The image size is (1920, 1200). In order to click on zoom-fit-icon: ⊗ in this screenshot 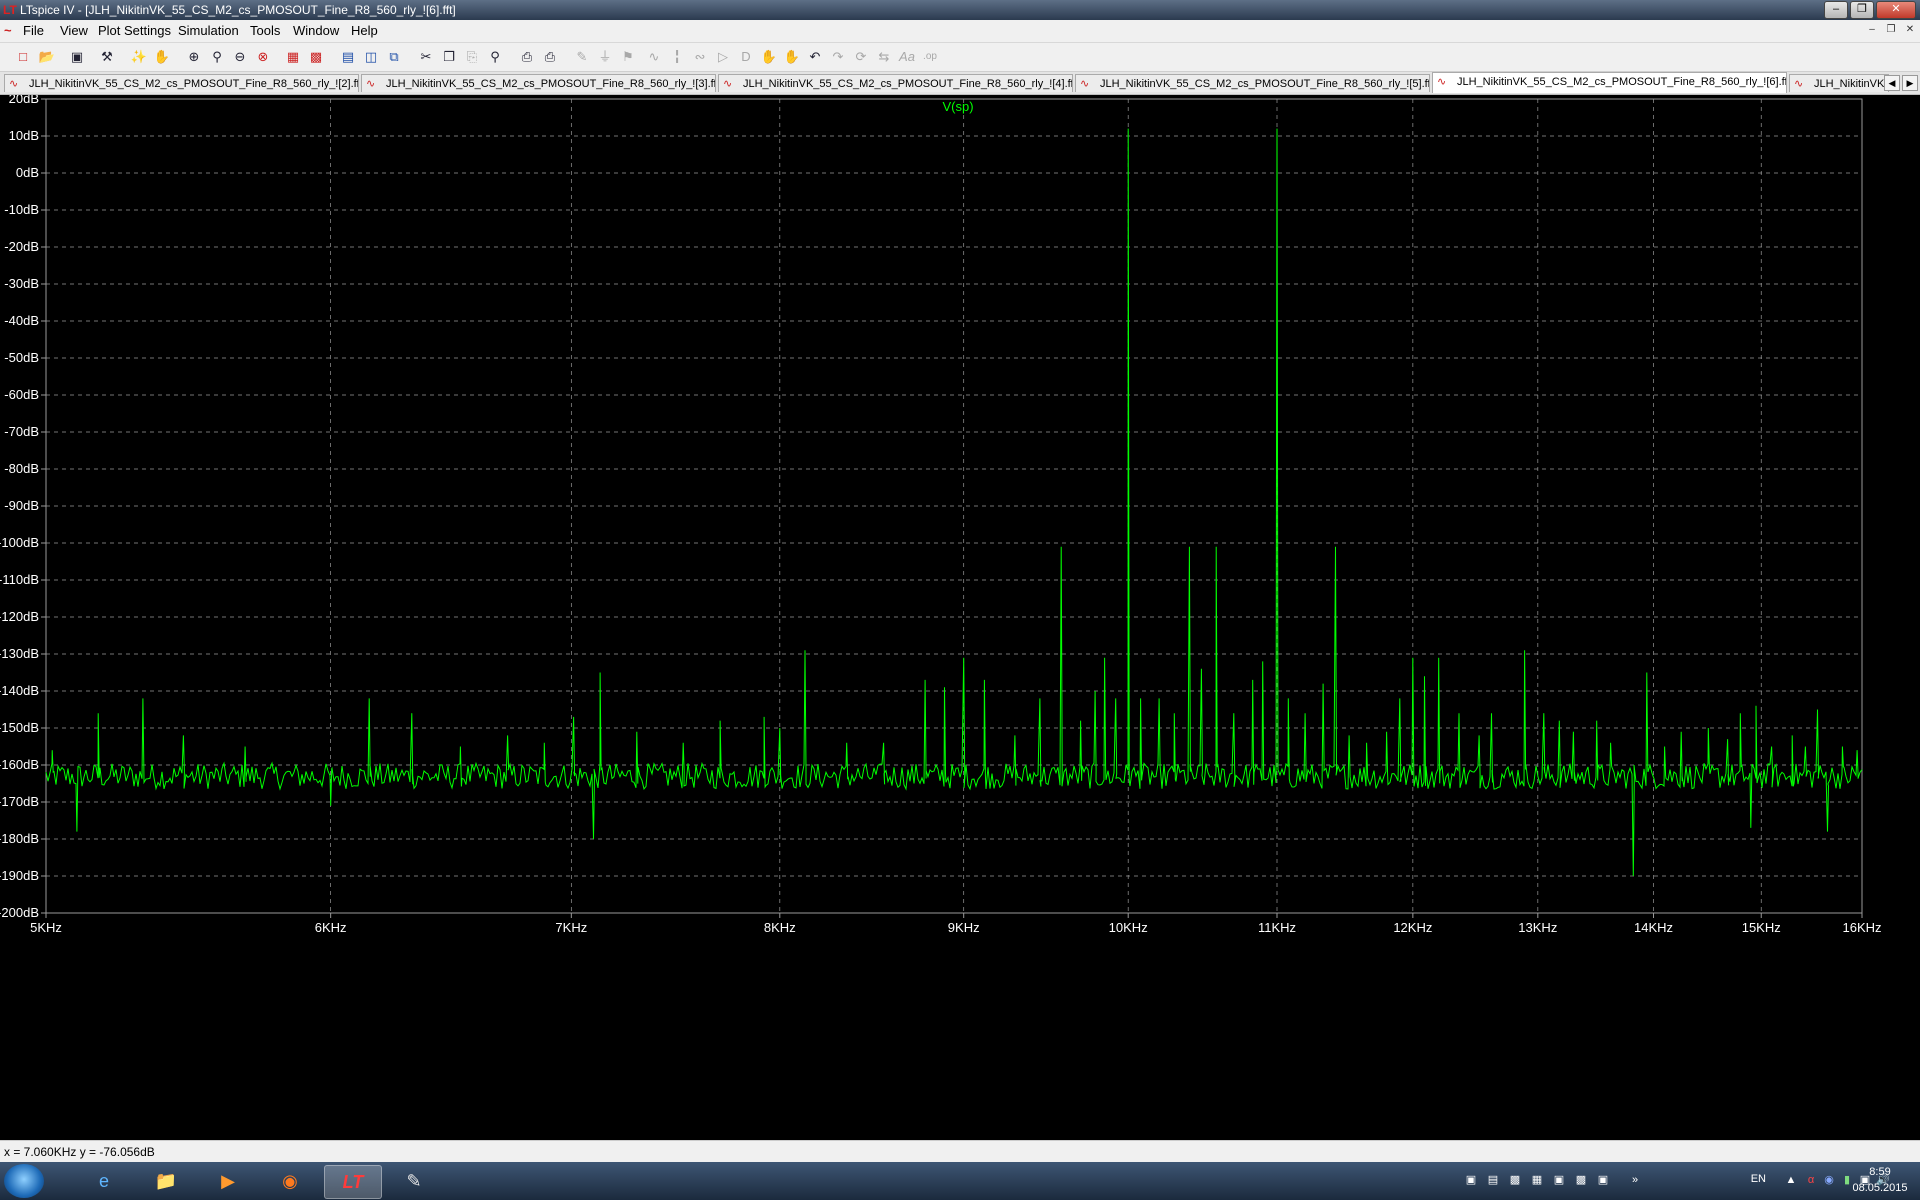, I will do `click(263, 57)`.